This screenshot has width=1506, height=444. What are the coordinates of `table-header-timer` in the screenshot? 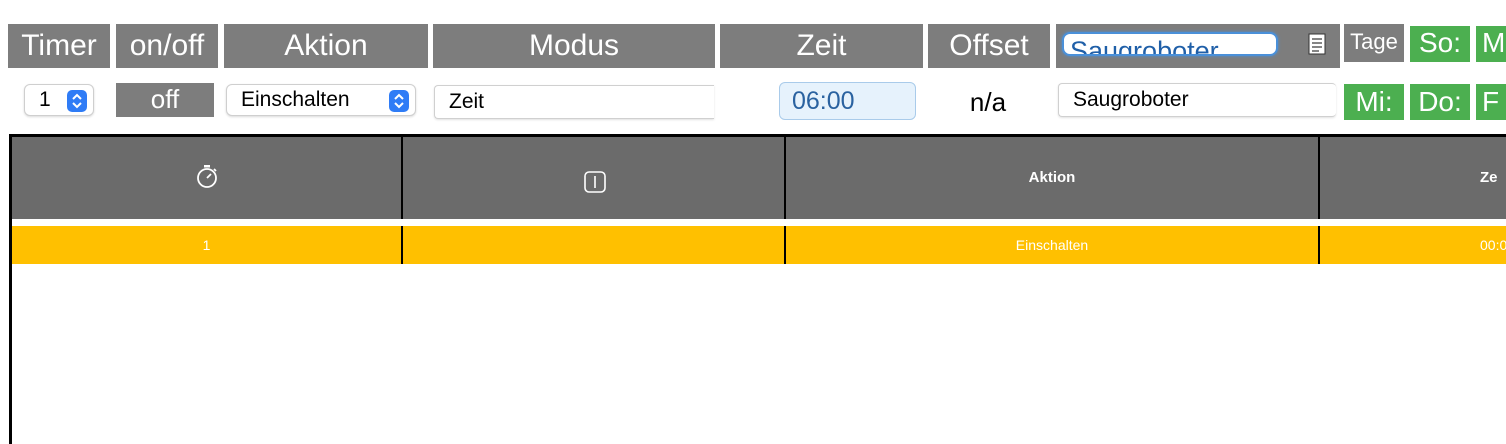 It's located at (207, 178).